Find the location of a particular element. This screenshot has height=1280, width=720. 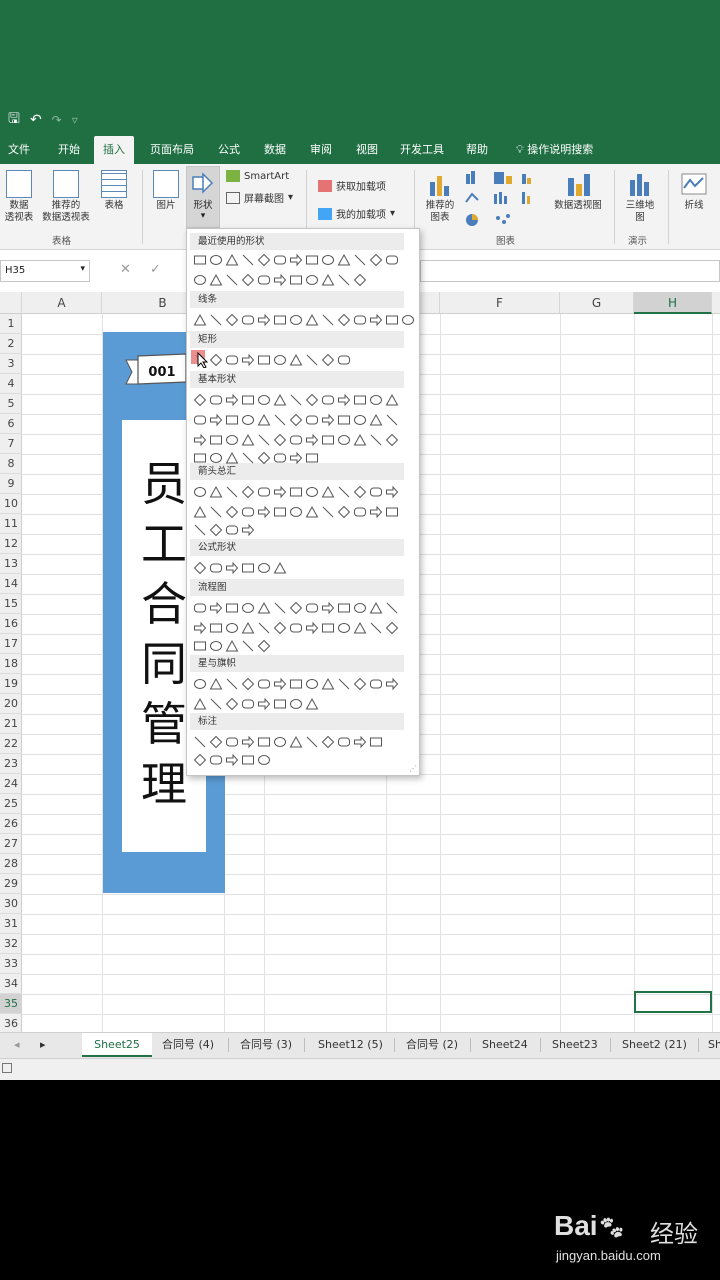

picture-button: 图片 is located at coordinates (166, 191).